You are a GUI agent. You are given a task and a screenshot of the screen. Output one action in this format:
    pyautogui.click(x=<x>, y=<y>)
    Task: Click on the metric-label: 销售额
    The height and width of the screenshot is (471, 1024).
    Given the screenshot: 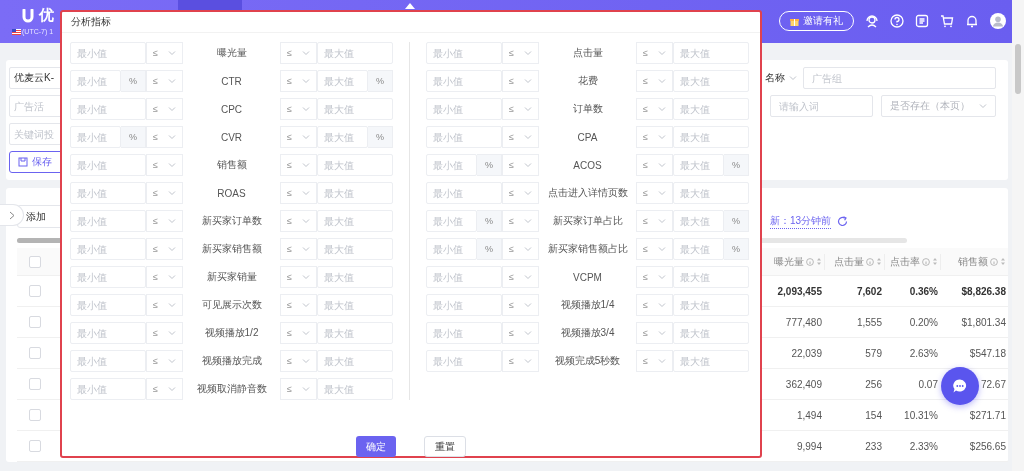 What is the action you would take?
    pyautogui.click(x=231, y=165)
    